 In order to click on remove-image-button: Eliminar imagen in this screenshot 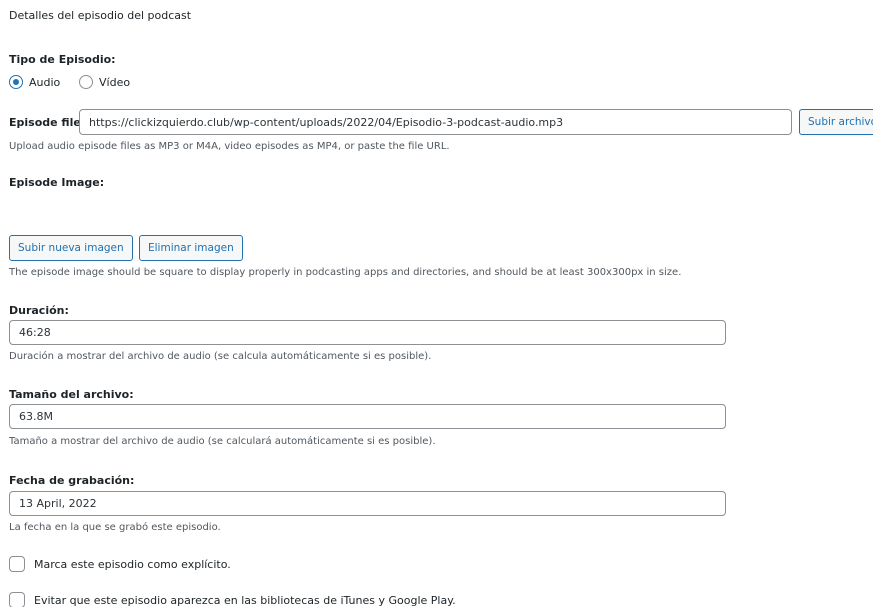, I will do `click(191, 248)`.